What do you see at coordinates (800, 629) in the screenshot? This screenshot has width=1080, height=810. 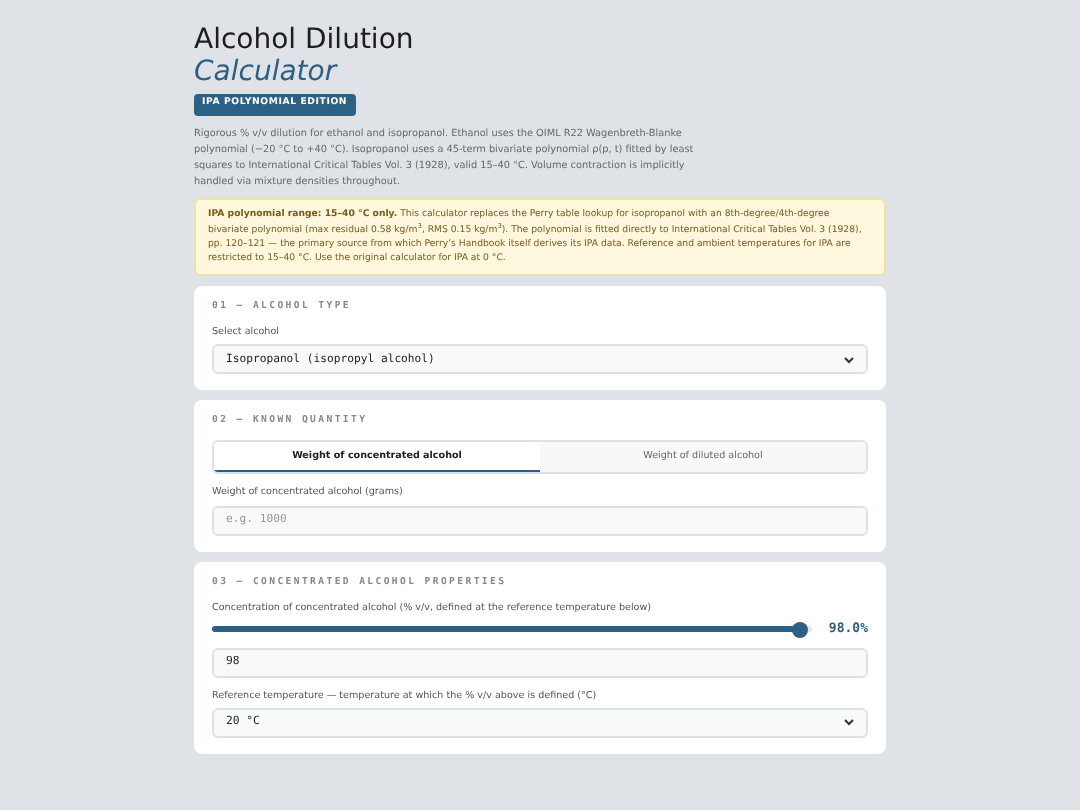 I see `slider-thumb` at bounding box center [800, 629].